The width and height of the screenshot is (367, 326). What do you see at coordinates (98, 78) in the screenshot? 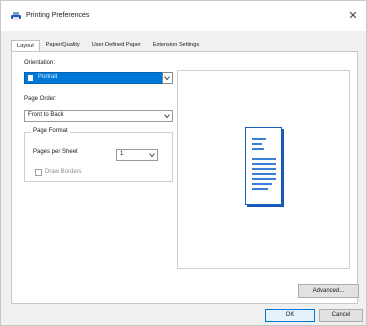
I see `orientation-select: Portrait` at bounding box center [98, 78].